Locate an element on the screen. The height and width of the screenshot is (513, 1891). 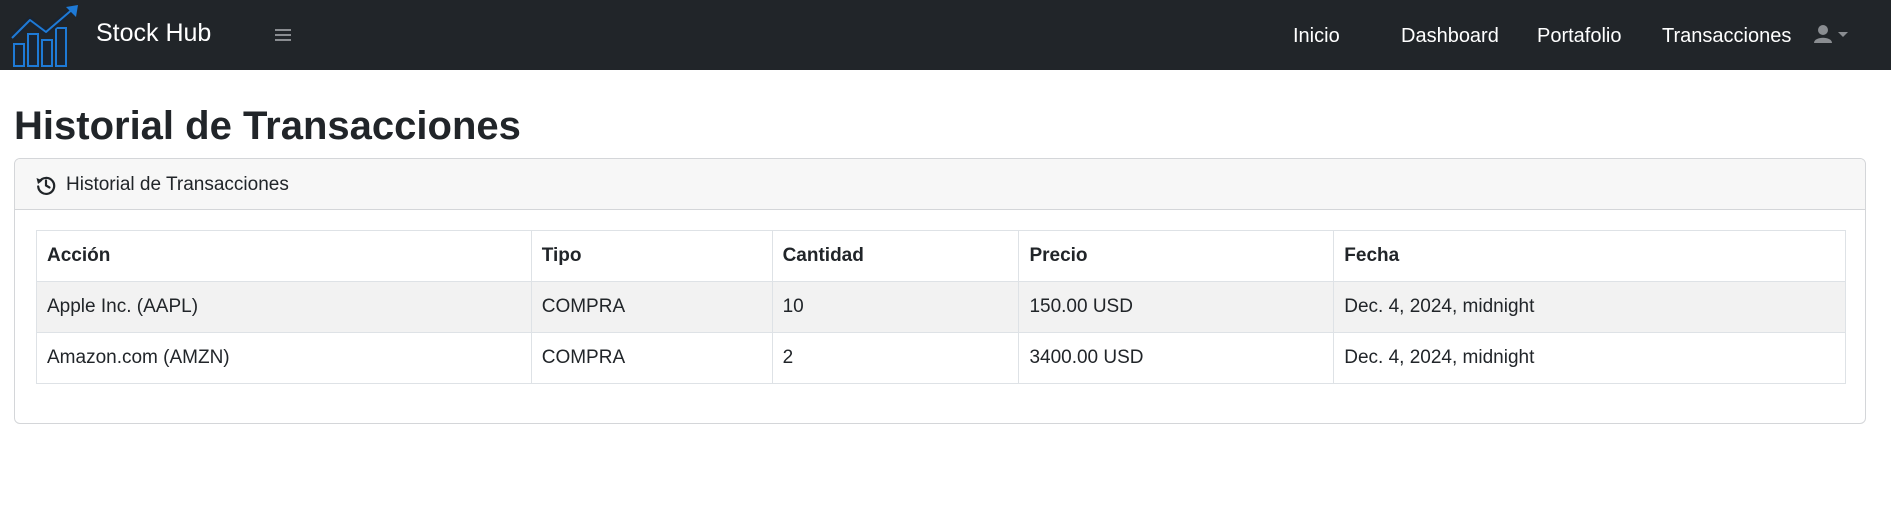
card-header: Historial de Transacciones is located at coordinates (940, 184).